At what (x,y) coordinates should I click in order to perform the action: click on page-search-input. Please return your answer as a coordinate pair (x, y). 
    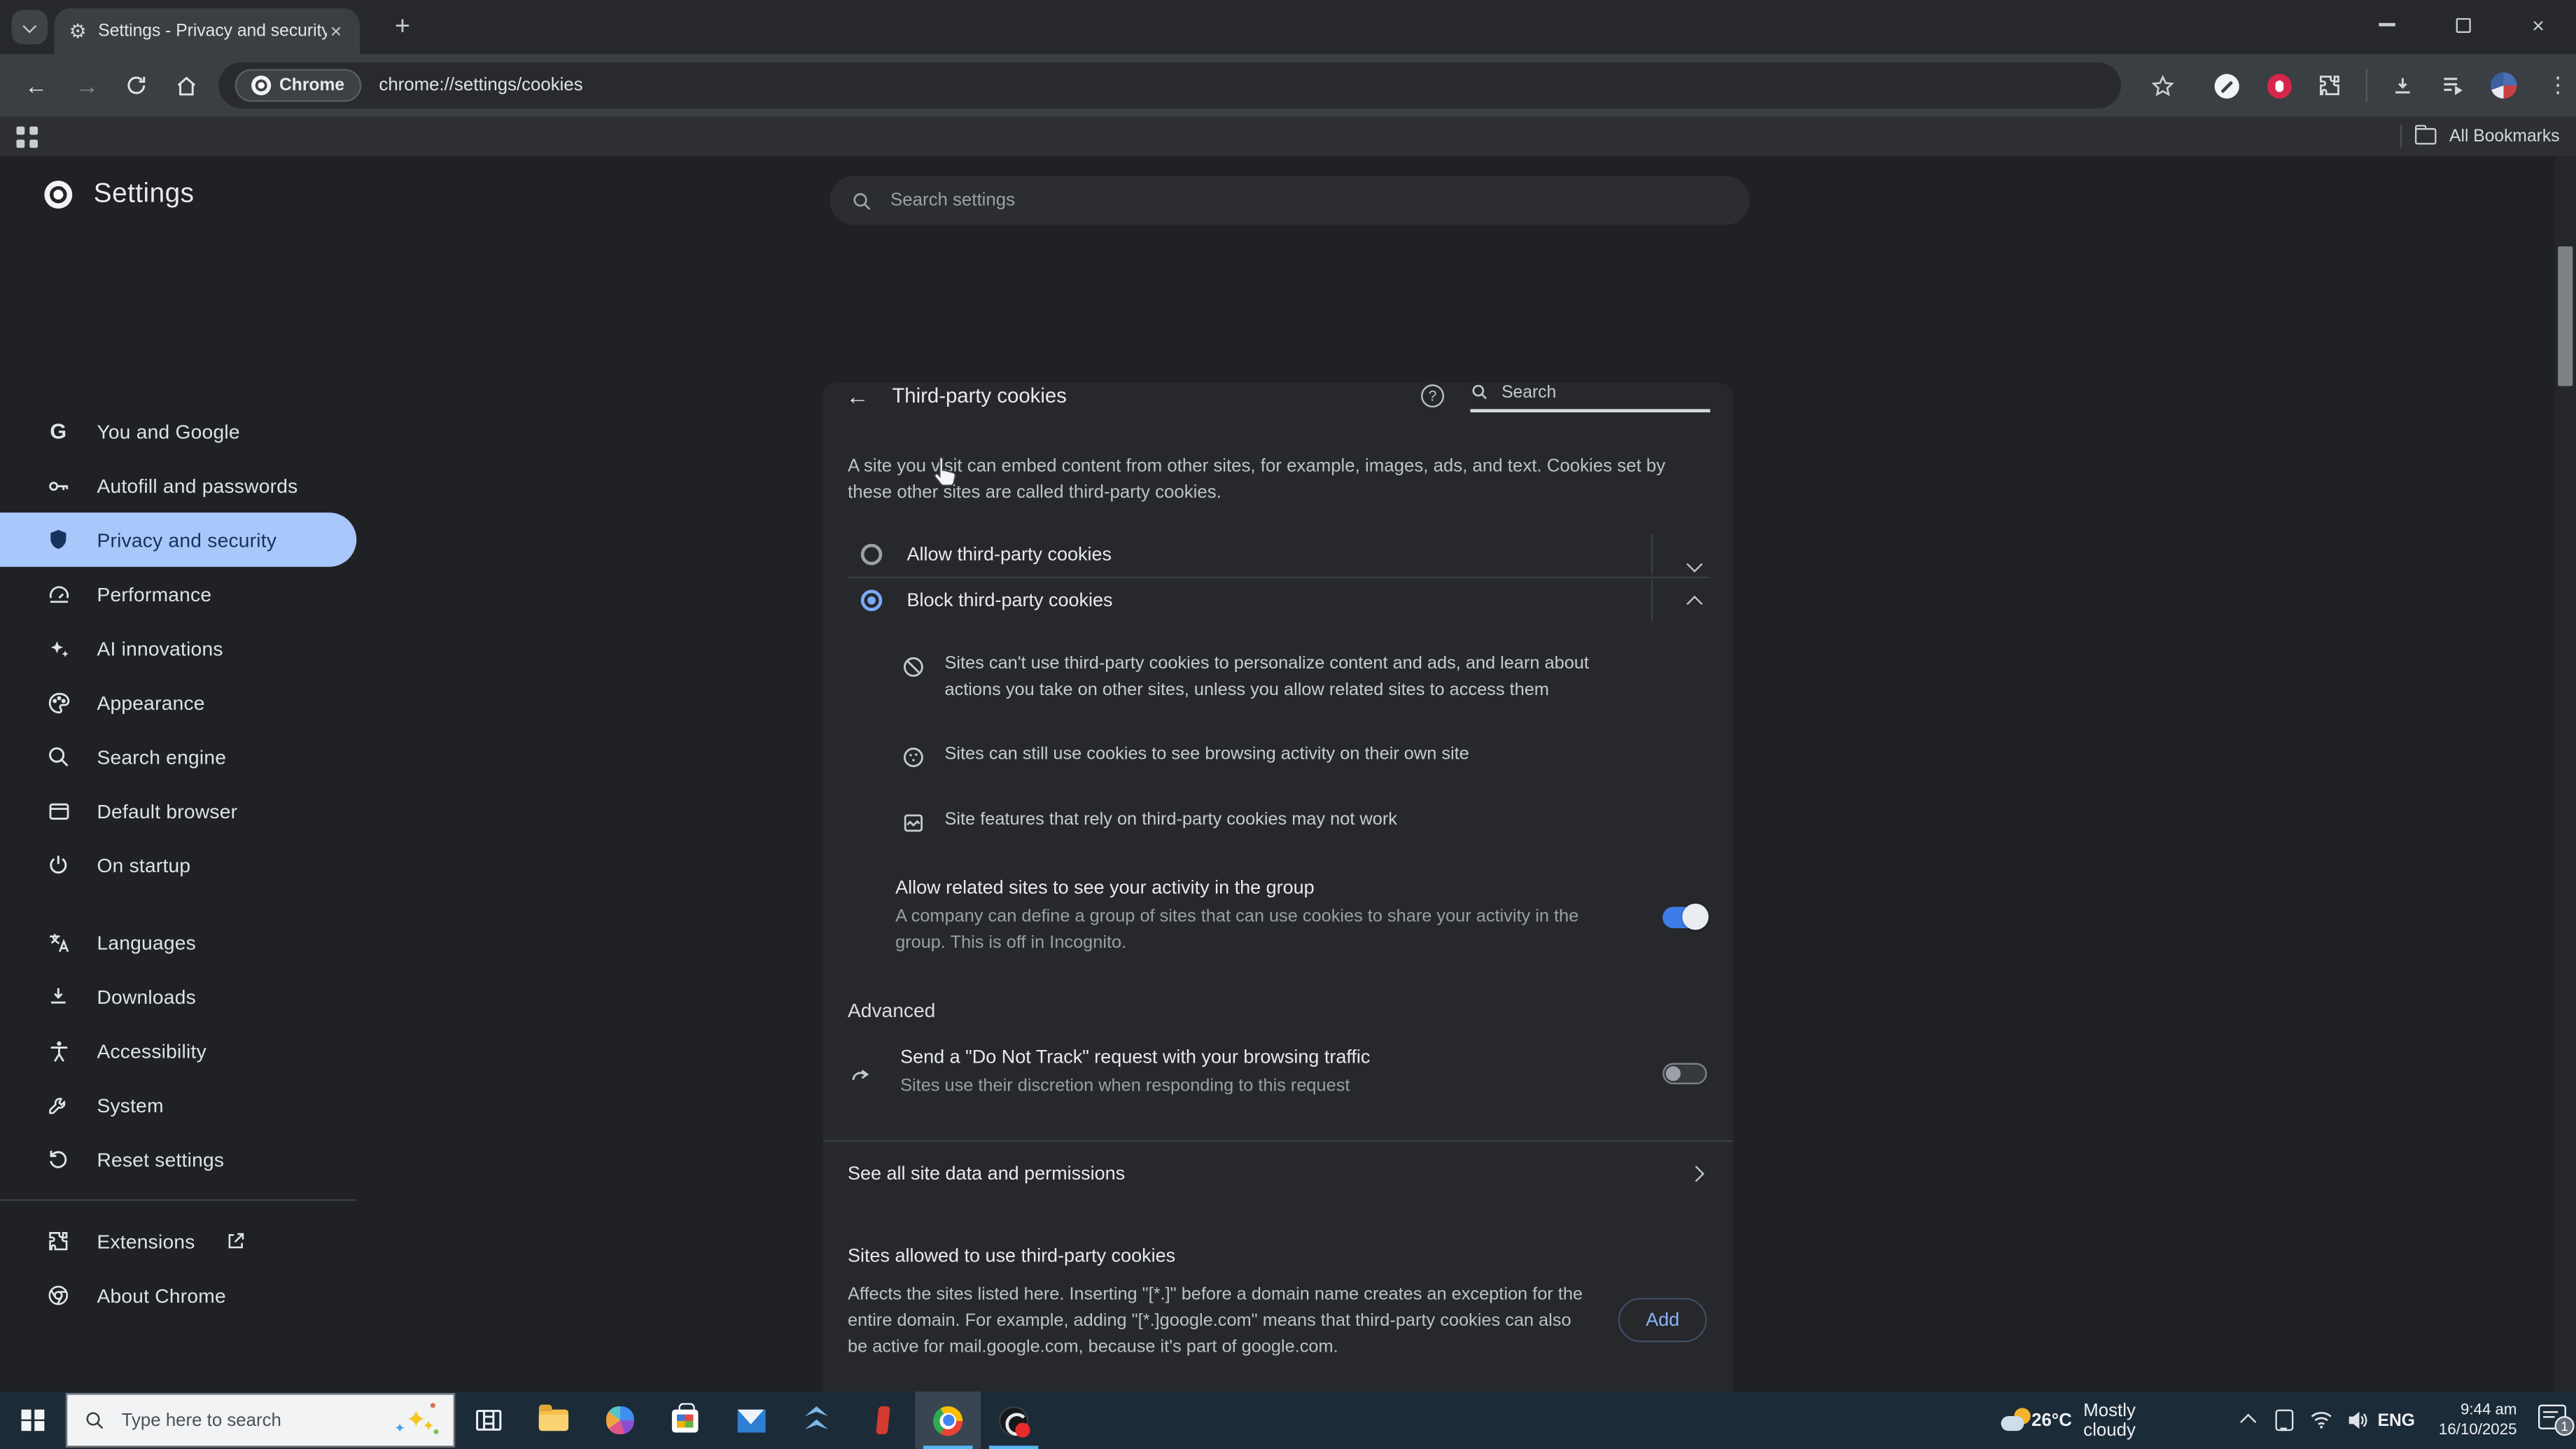
    Looking at the image, I should click on (1580, 393).